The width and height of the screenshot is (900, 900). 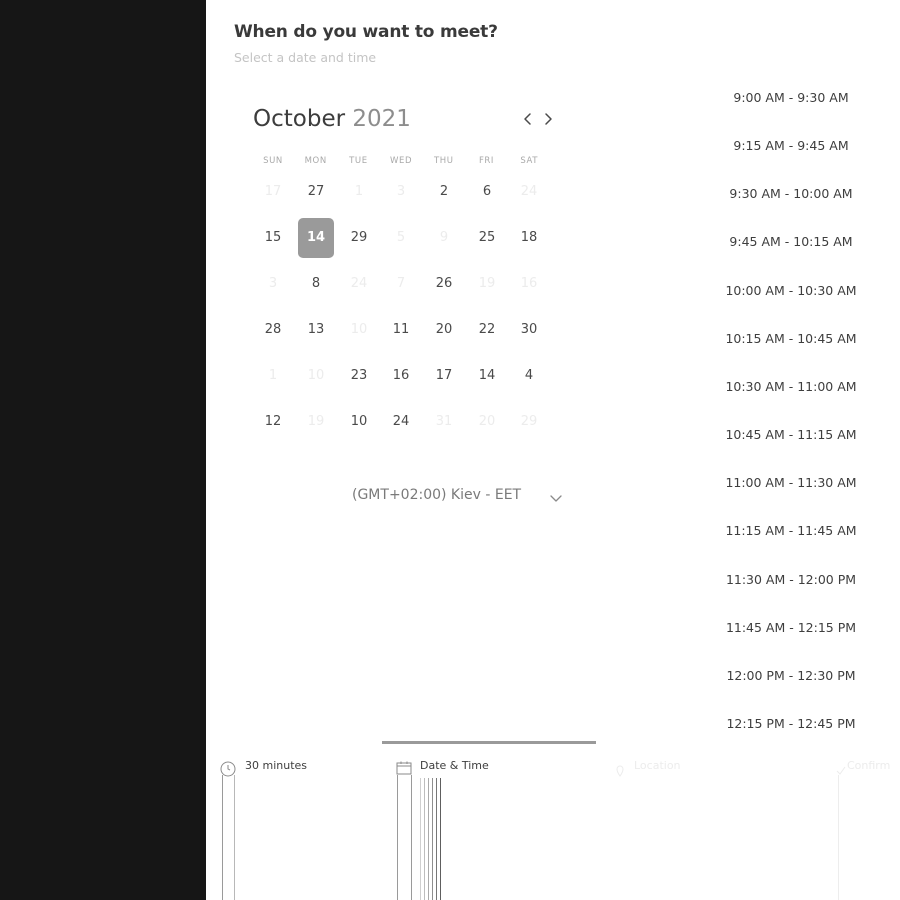 I want to click on calendar-day: 30, so click(x=529, y=330).